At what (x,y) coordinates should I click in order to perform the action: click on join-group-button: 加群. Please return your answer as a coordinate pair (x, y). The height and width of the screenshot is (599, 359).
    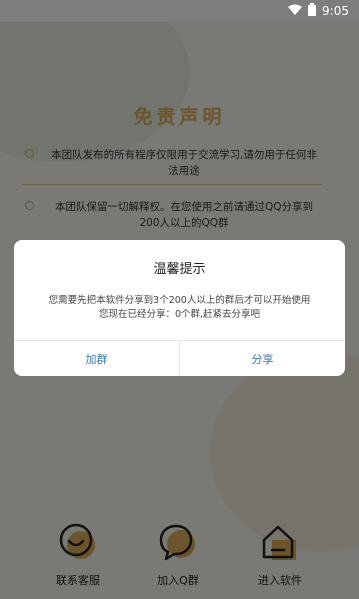
    Looking at the image, I should click on (96, 358).